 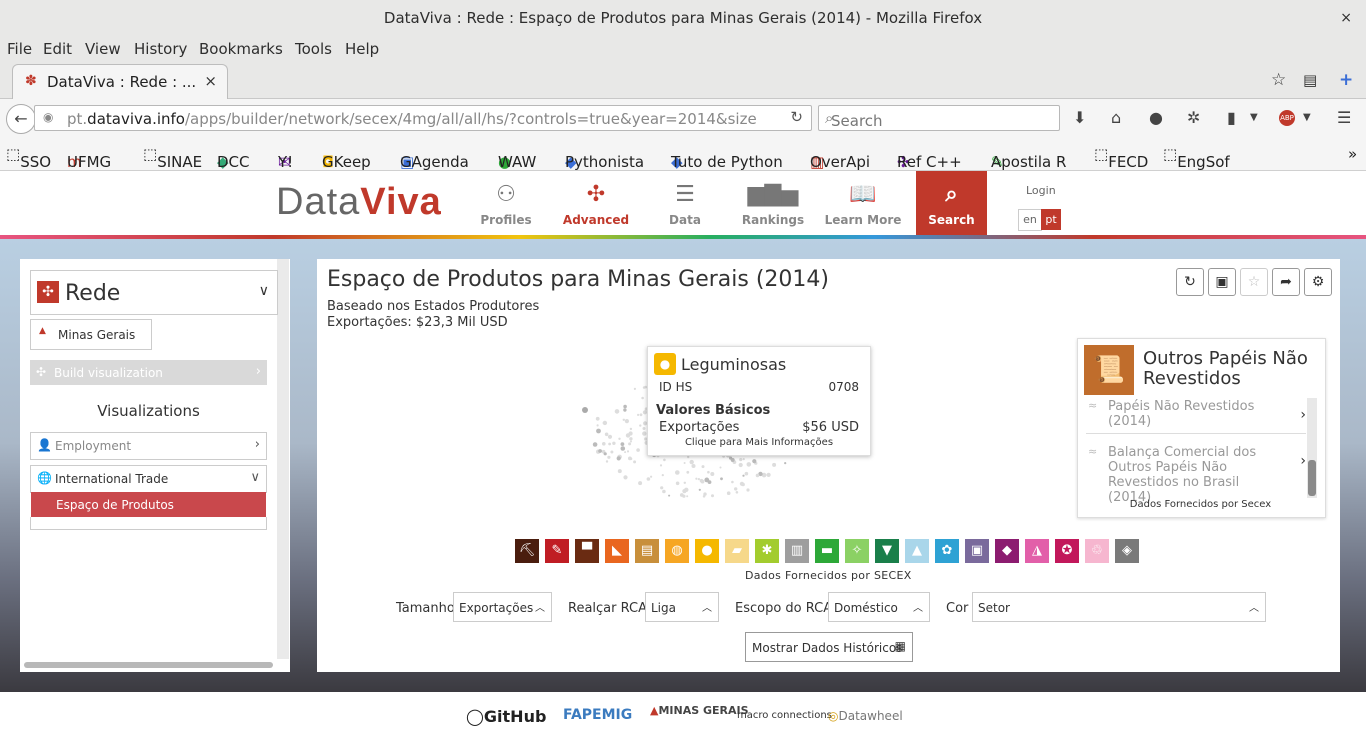 I want to click on reload-icon: ↻, so click(x=796, y=117).